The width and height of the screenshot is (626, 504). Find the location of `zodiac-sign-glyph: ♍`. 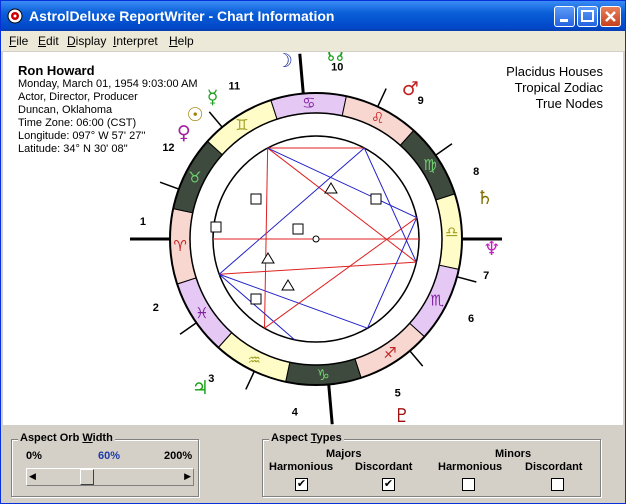

zodiac-sign-glyph: ♍ is located at coordinates (429, 165).